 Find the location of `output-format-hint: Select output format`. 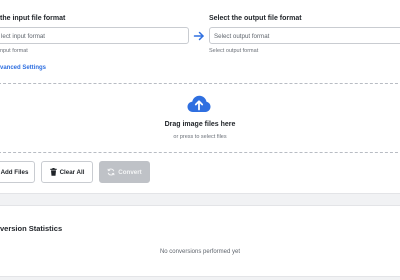

output-format-hint: Select output format is located at coordinates (234, 51).